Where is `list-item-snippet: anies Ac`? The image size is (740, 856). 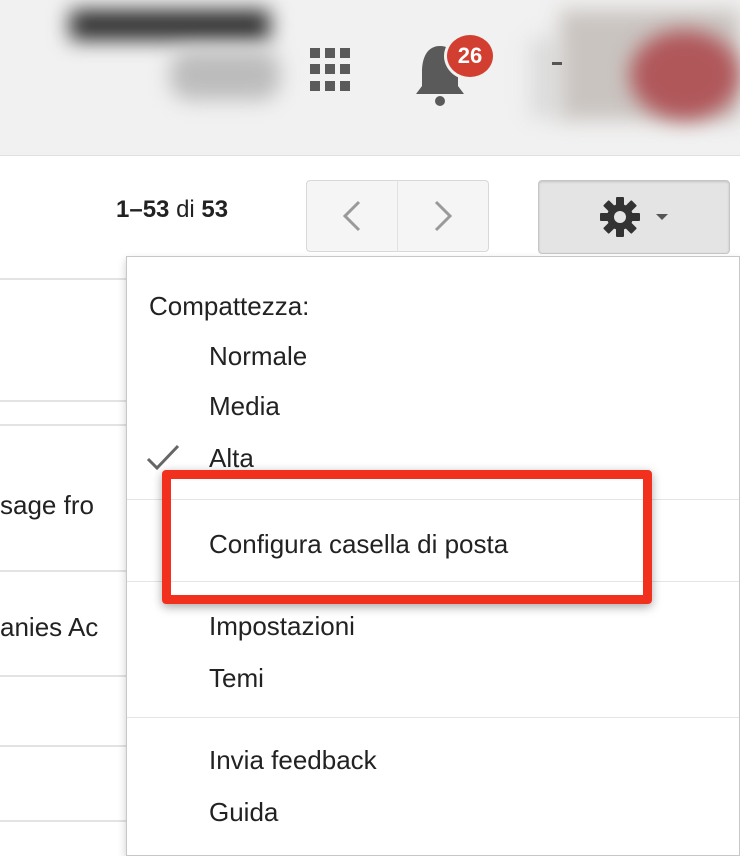
list-item-snippet: anies Ac is located at coordinates (49, 627).